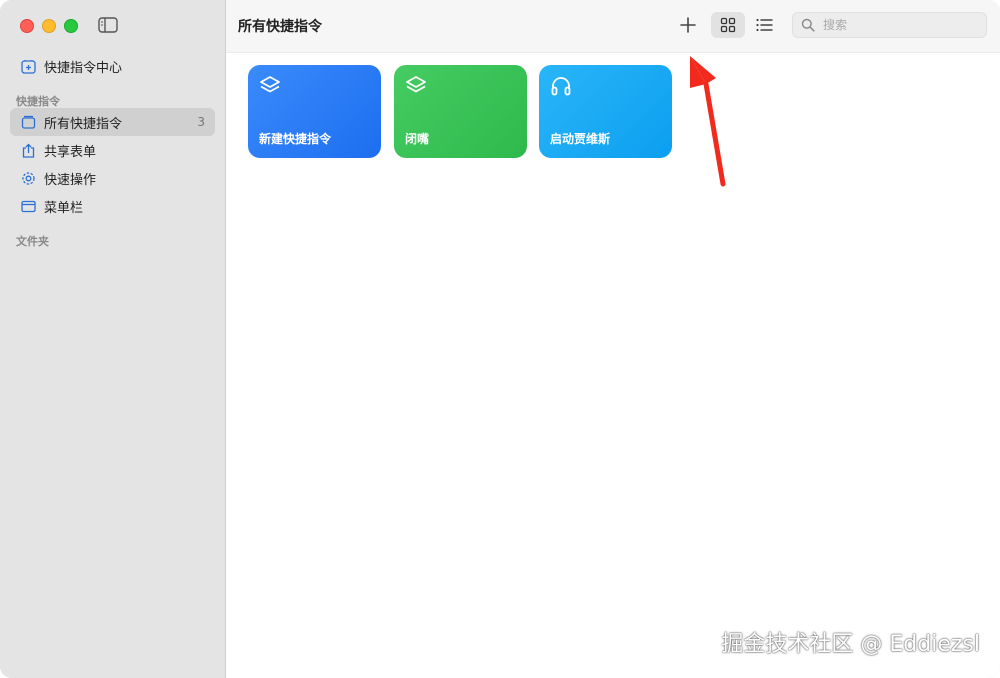  What do you see at coordinates (71, 26) in the screenshot?
I see `zoom-button` at bounding box center [71, 26].